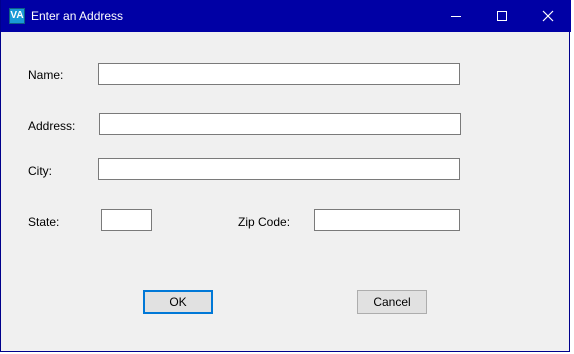  Describe the element at coordinates (44, 222) in the screenshot. I see `state-label: State:` at that location.